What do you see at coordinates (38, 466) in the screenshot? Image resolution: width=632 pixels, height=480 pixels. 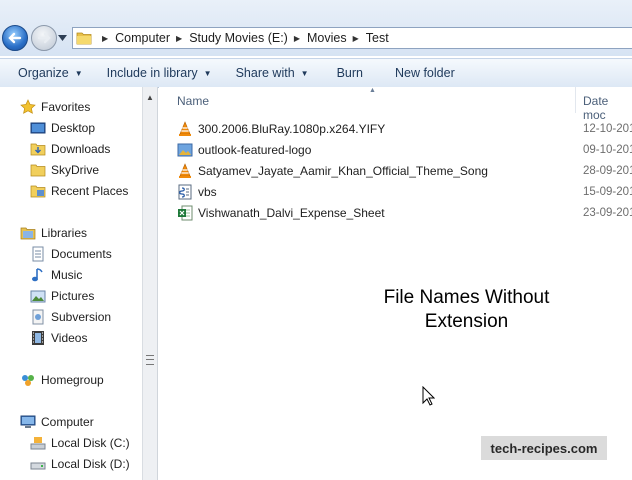 I see `drive-icon` at bounding box center [38, 466].